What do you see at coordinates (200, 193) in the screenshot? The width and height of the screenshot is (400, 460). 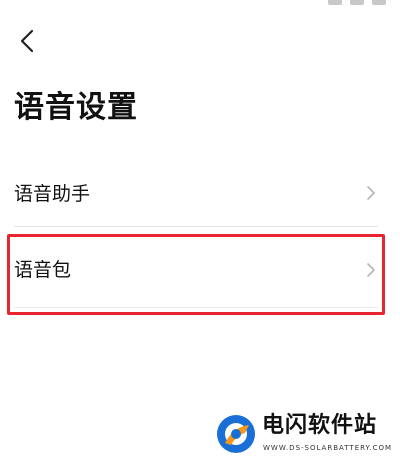 I see `settings-item-voice-assistant: 语音助手` at bounding box center [200, 193].